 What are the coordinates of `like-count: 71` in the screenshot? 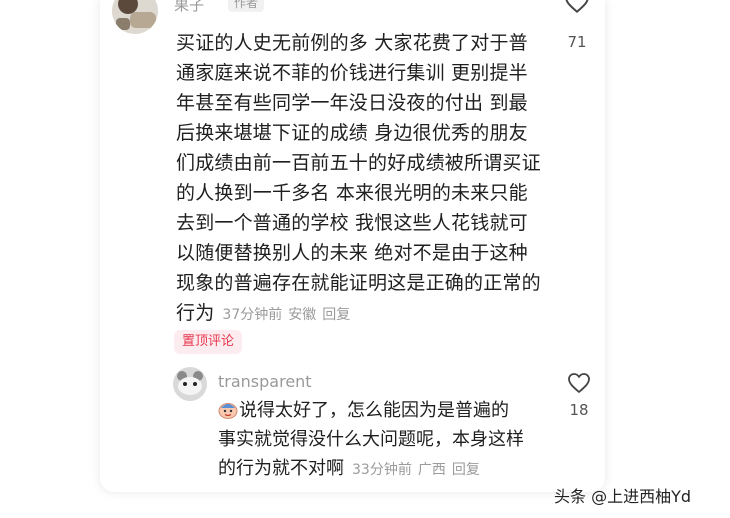 It's located at (577, 42).